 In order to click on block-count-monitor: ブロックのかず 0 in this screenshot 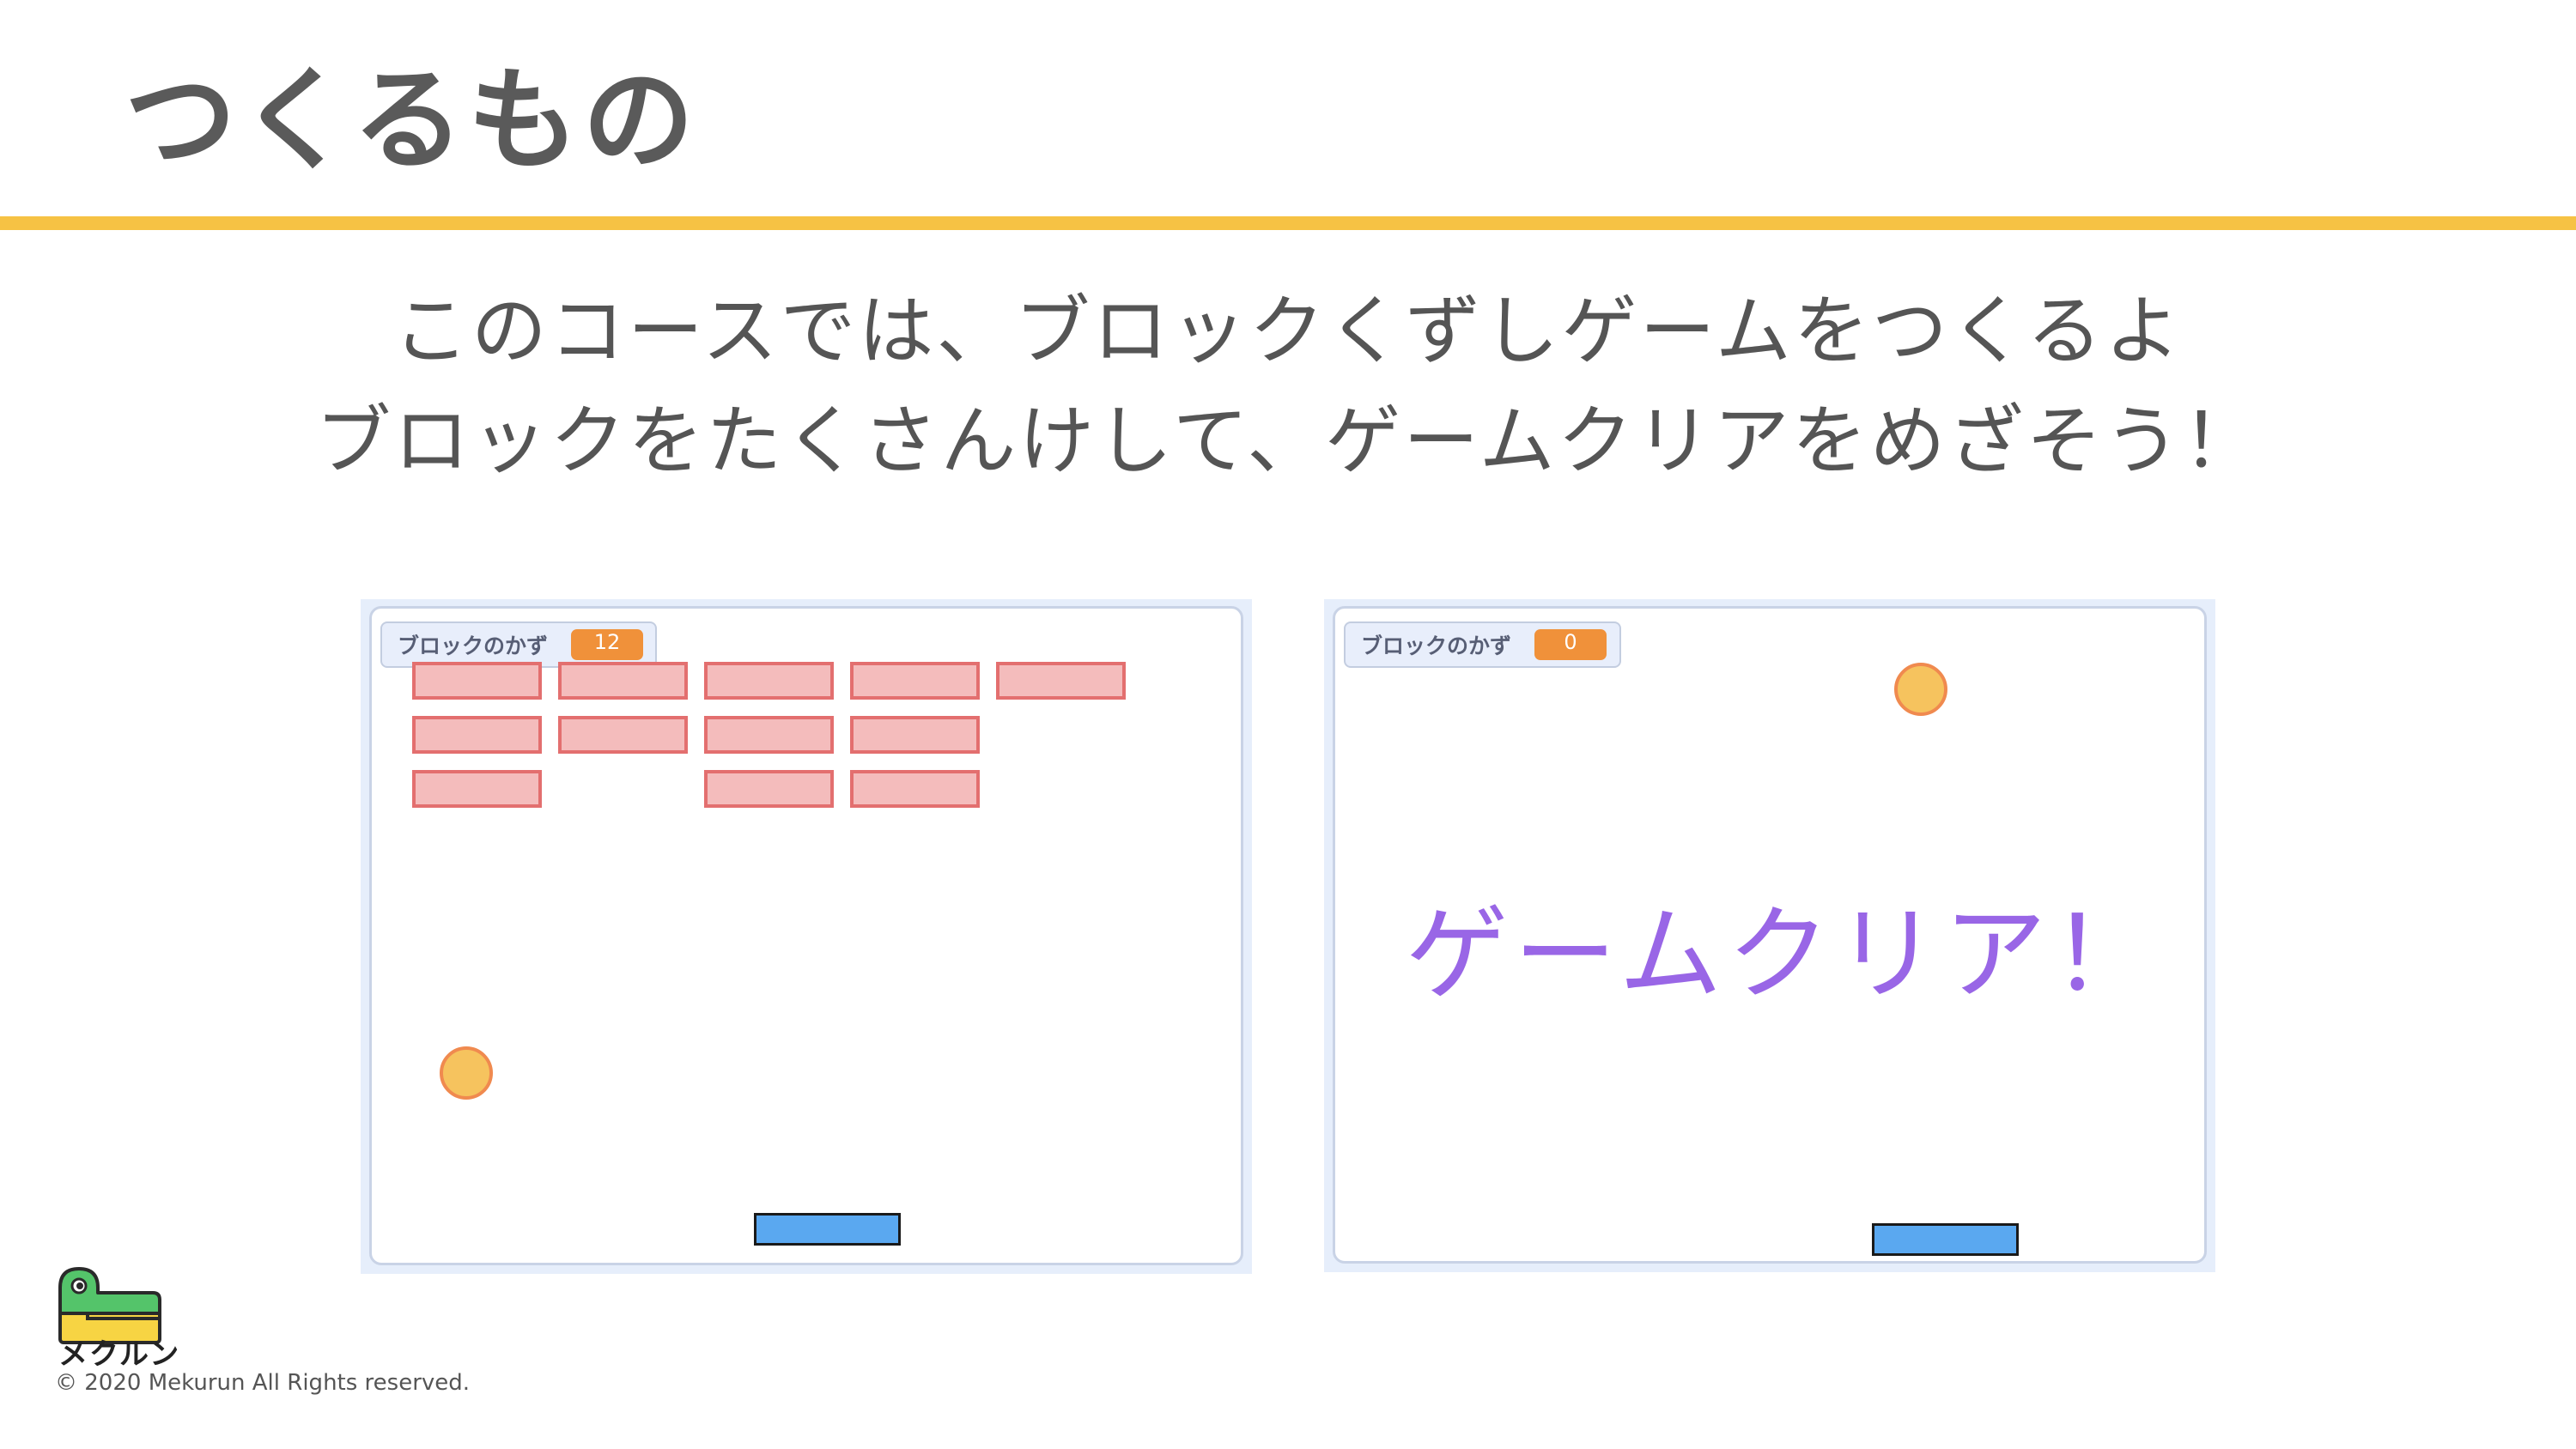, I will do `click(1482, 644)`.